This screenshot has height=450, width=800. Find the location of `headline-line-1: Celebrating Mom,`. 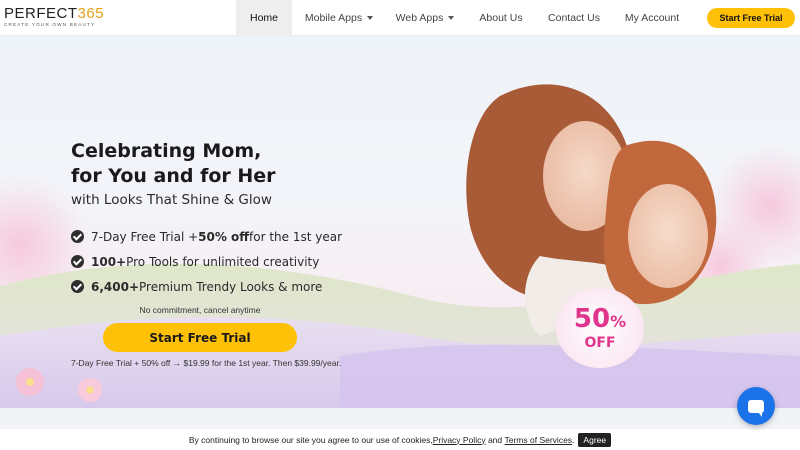

headline-line-1: Celebrating Mom, is located at coordinates (166, 151).